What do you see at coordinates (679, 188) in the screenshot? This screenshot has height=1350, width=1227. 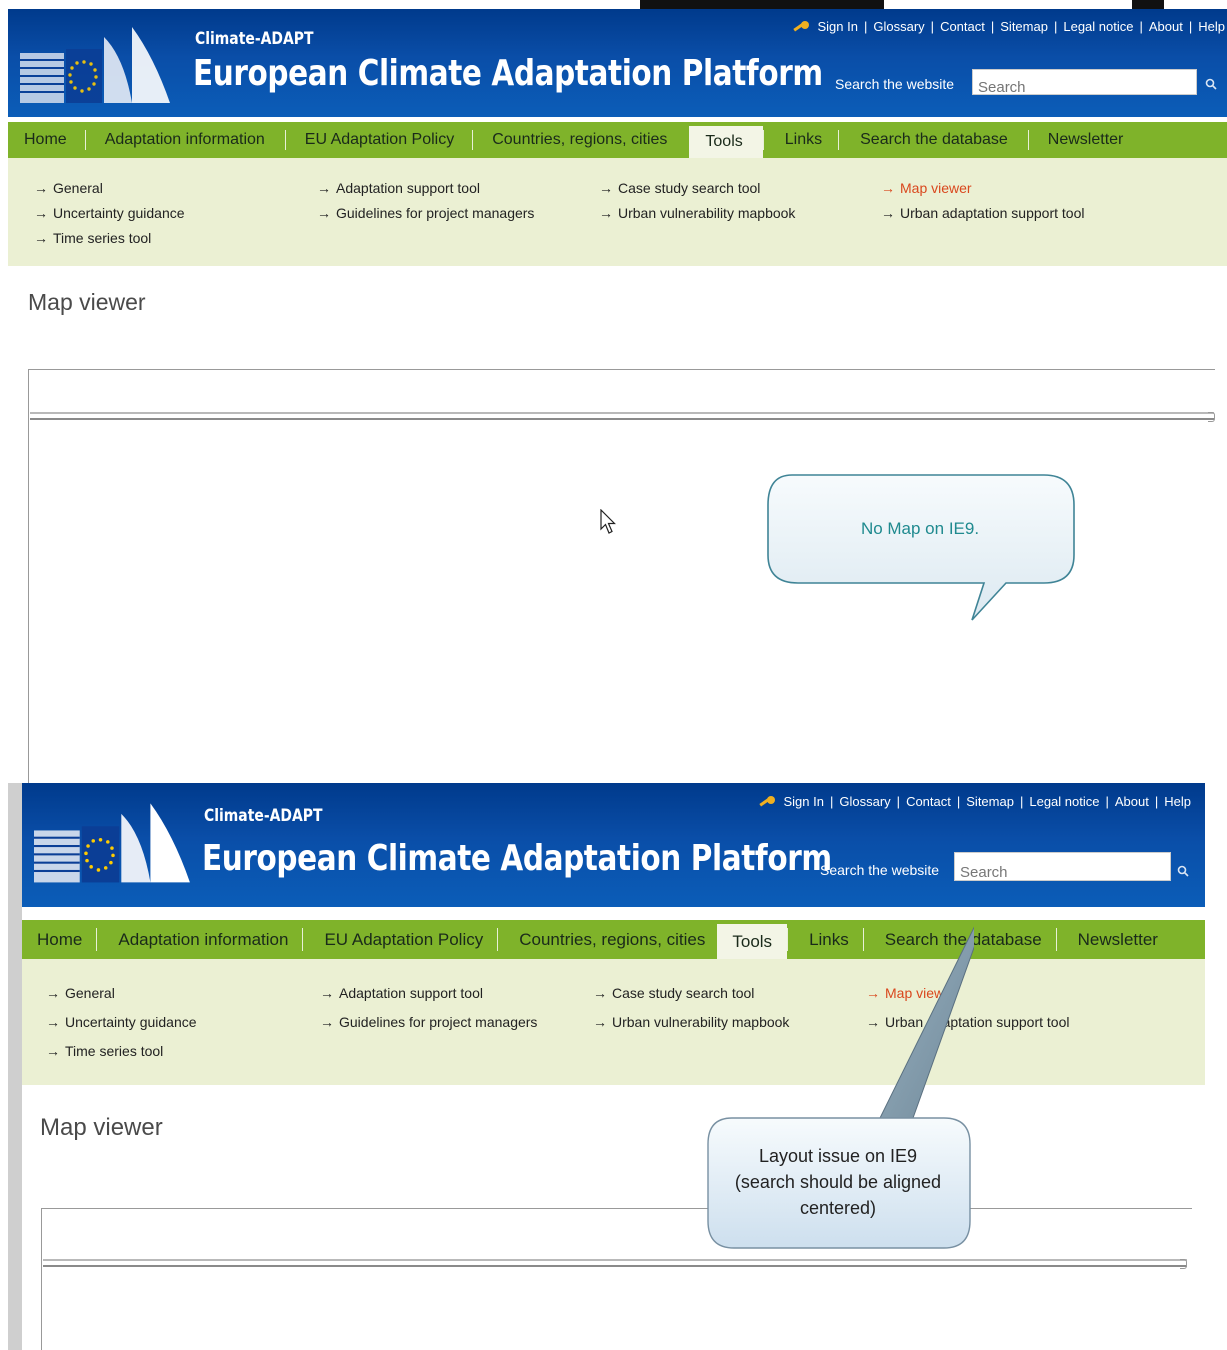 I see `subnav-case-study-search-tool: → Case study search tool` at bounding box center [679, 188].